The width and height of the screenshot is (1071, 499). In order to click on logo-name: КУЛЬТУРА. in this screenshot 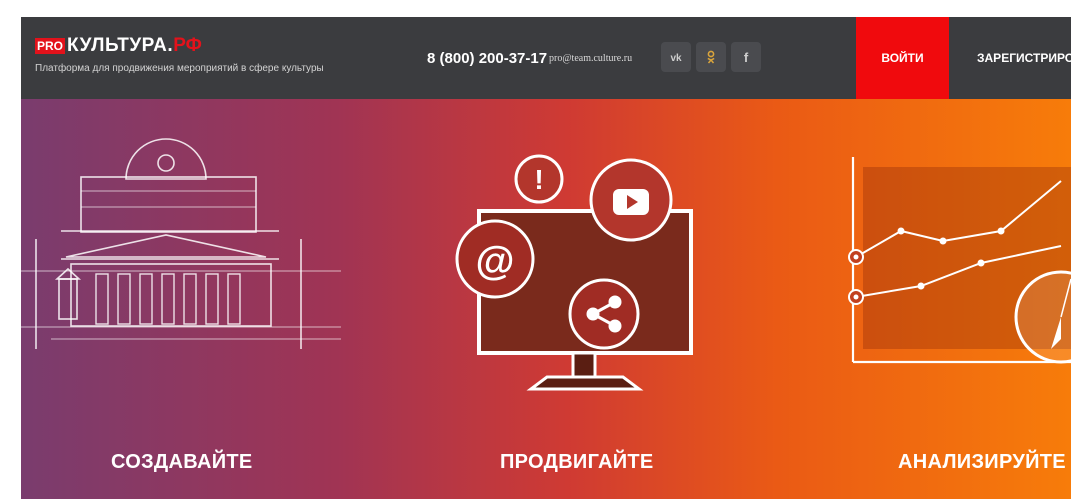, I will do `click(120, 45)`.